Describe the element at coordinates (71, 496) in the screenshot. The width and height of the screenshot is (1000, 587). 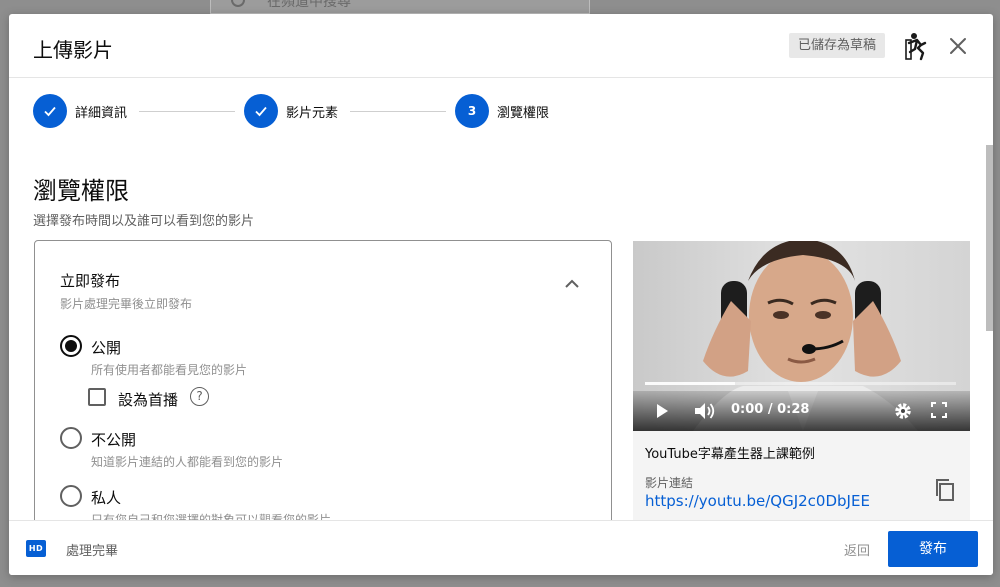
I see `radio-private` at that location.